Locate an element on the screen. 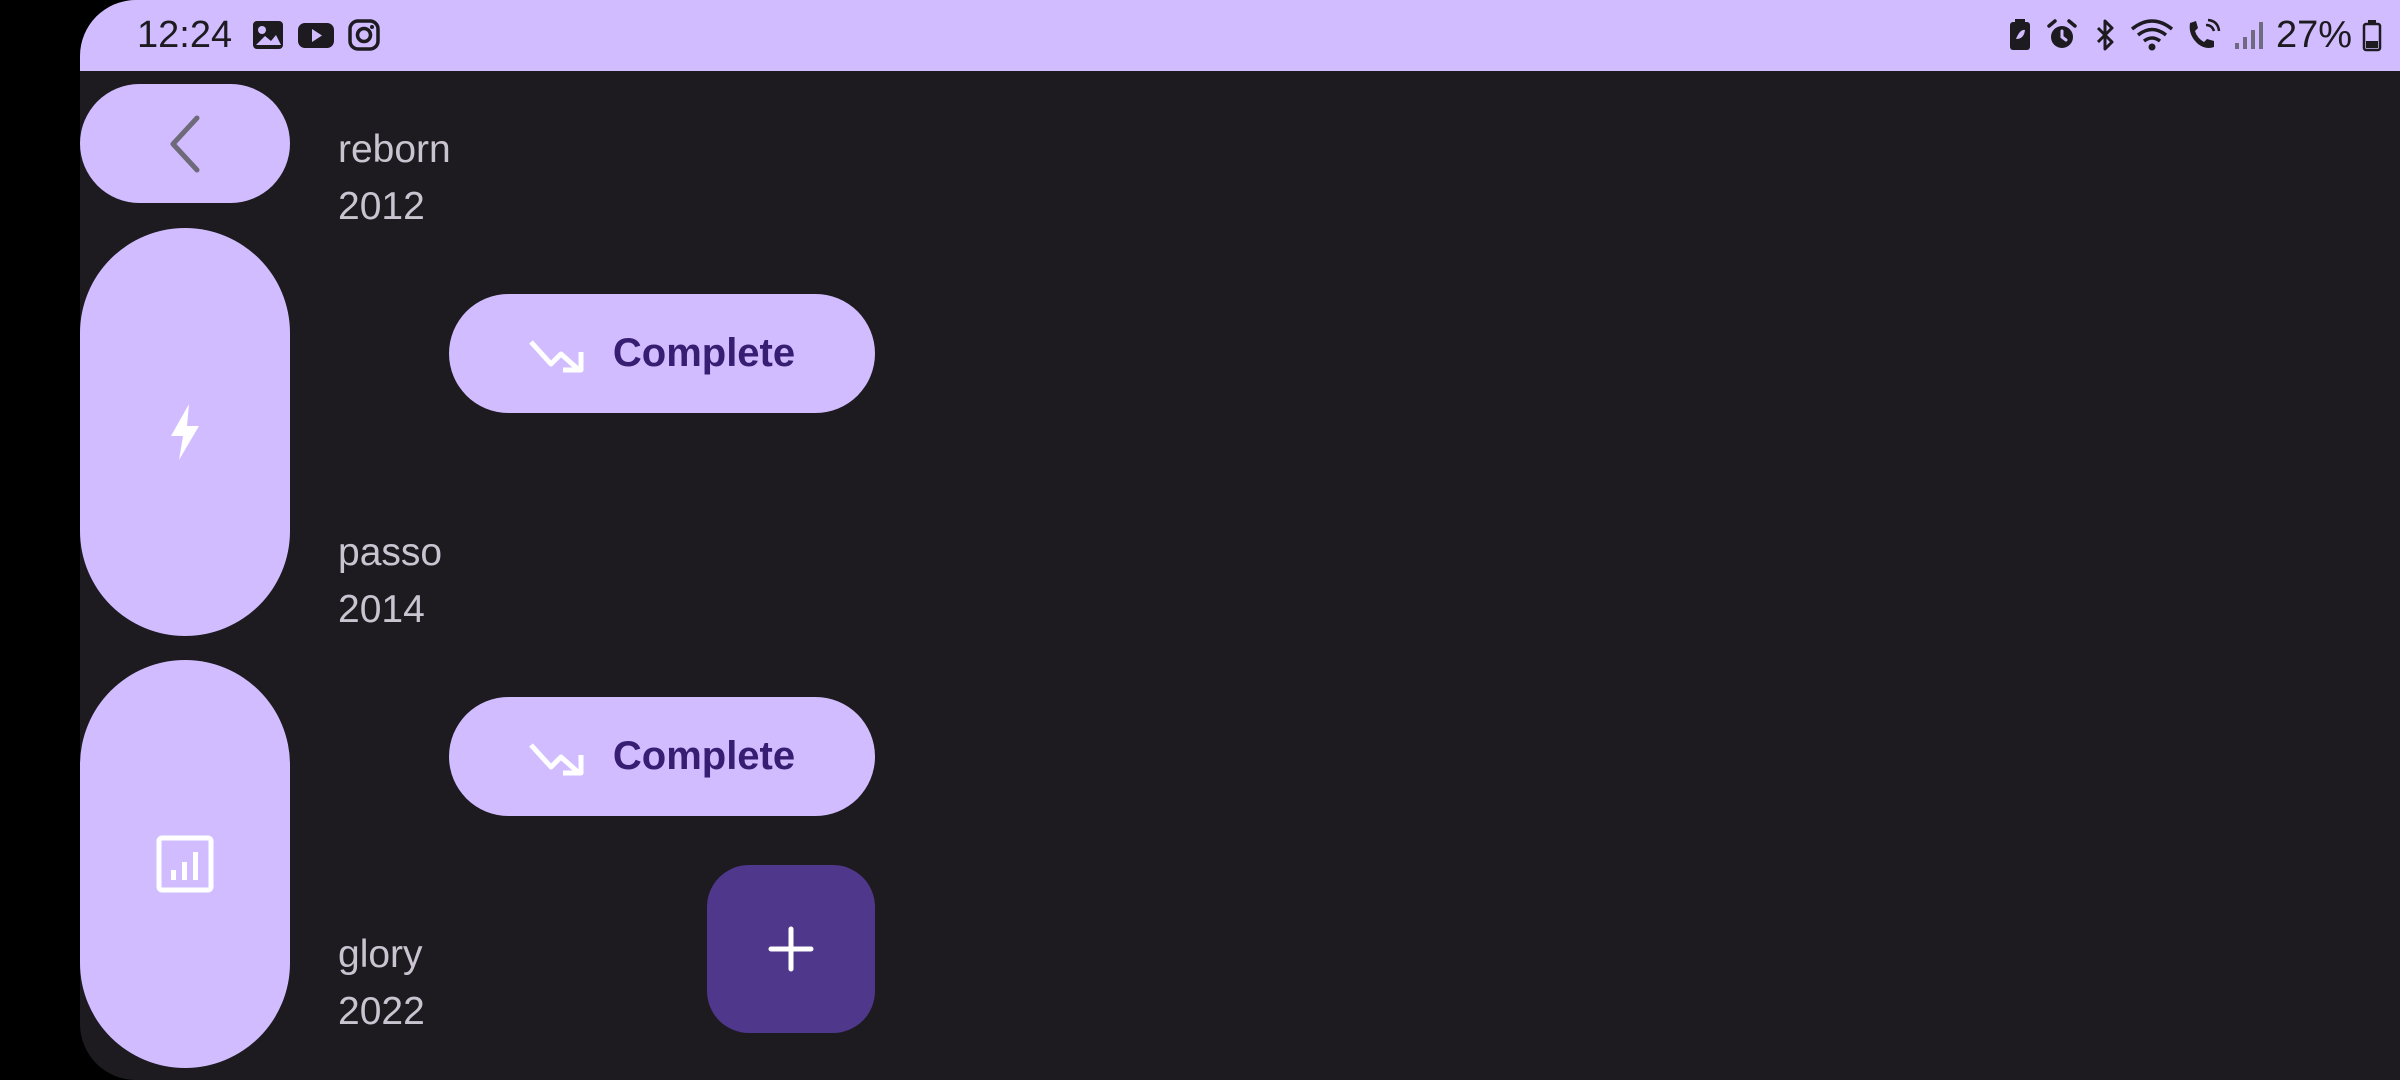  lightning-icon is located at coordinates (185, 432).